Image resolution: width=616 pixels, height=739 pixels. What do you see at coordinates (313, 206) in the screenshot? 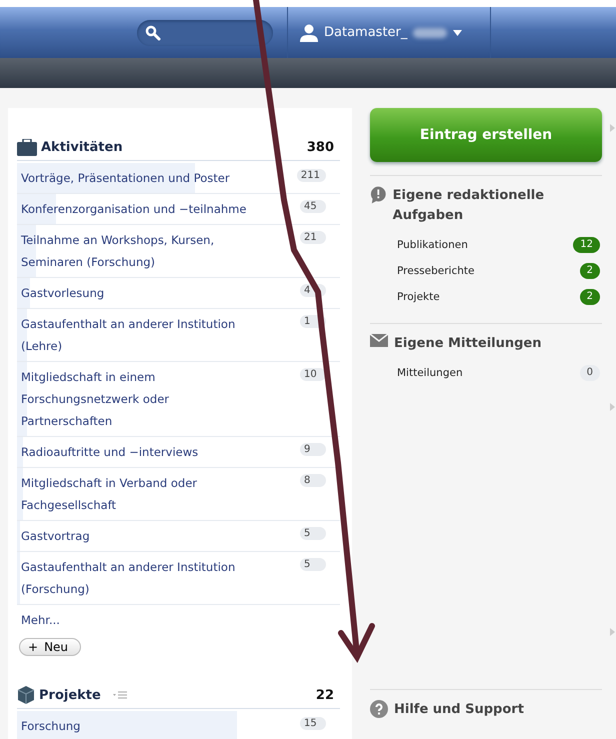
I see `count-badge: 45` at bounding box center [313, 206].